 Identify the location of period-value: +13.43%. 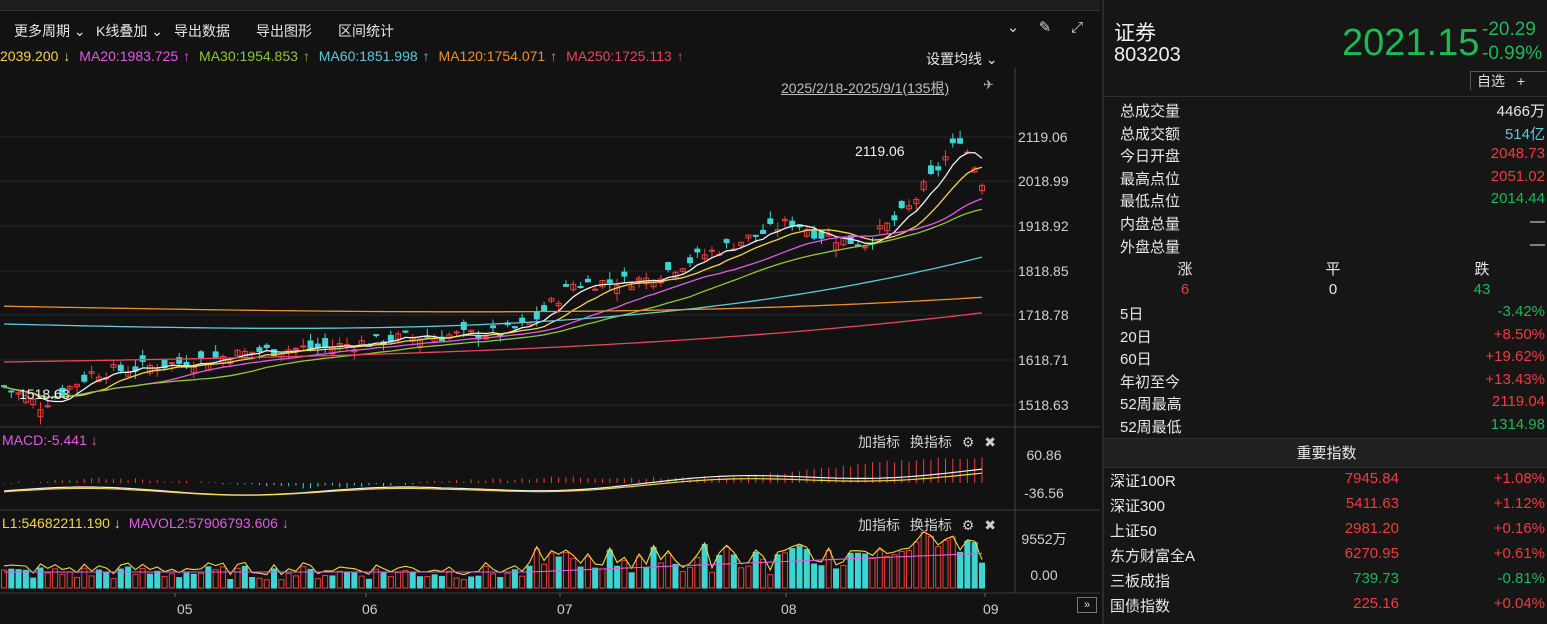
(1515, 379).